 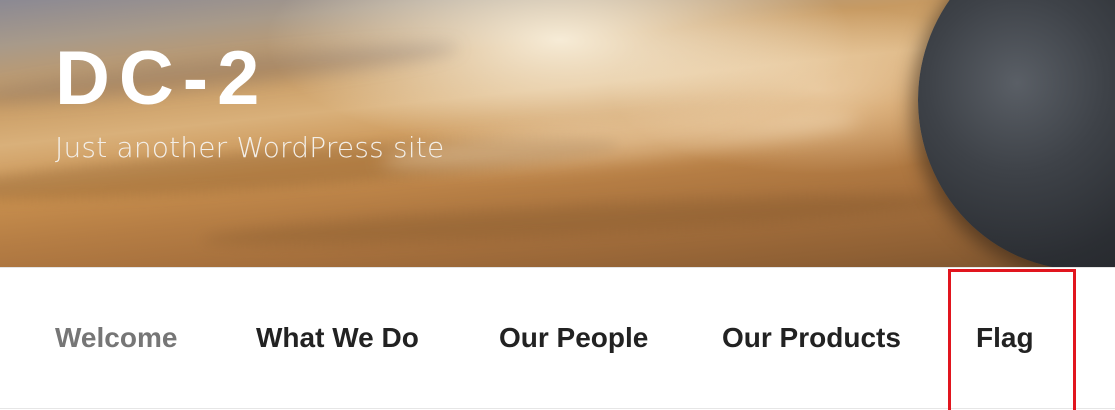 I want to click on site-description: Just another WordPress site, so click(x=250, y=147).